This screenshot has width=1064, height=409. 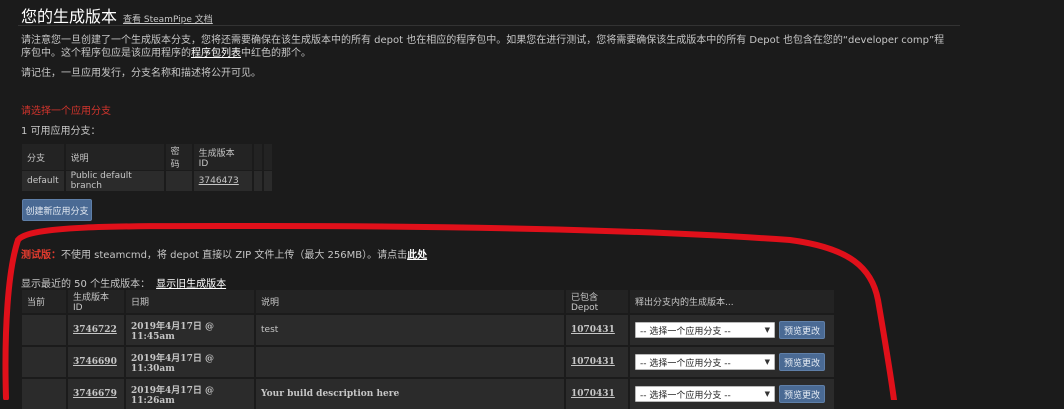 I want to click on branch-build-id-cell: 3746473, so click(x=223, y=180).